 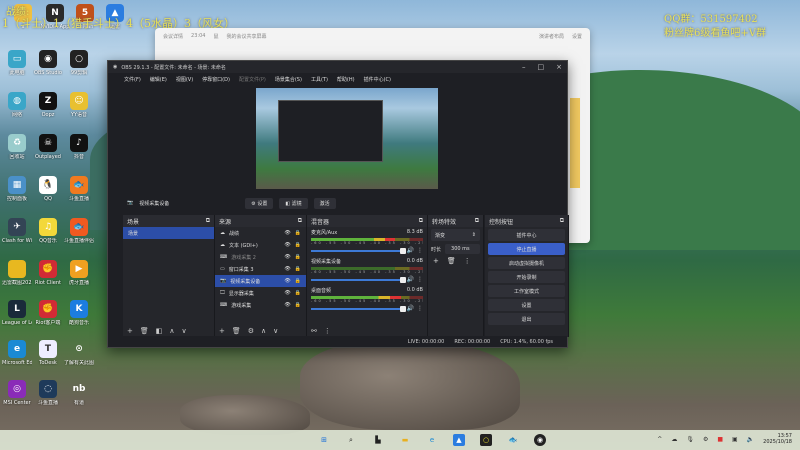 What do you see at coordinates (324, 203) in the screenshot?
I see `deactivate-button: 激活` at bounding box center [324, 203].